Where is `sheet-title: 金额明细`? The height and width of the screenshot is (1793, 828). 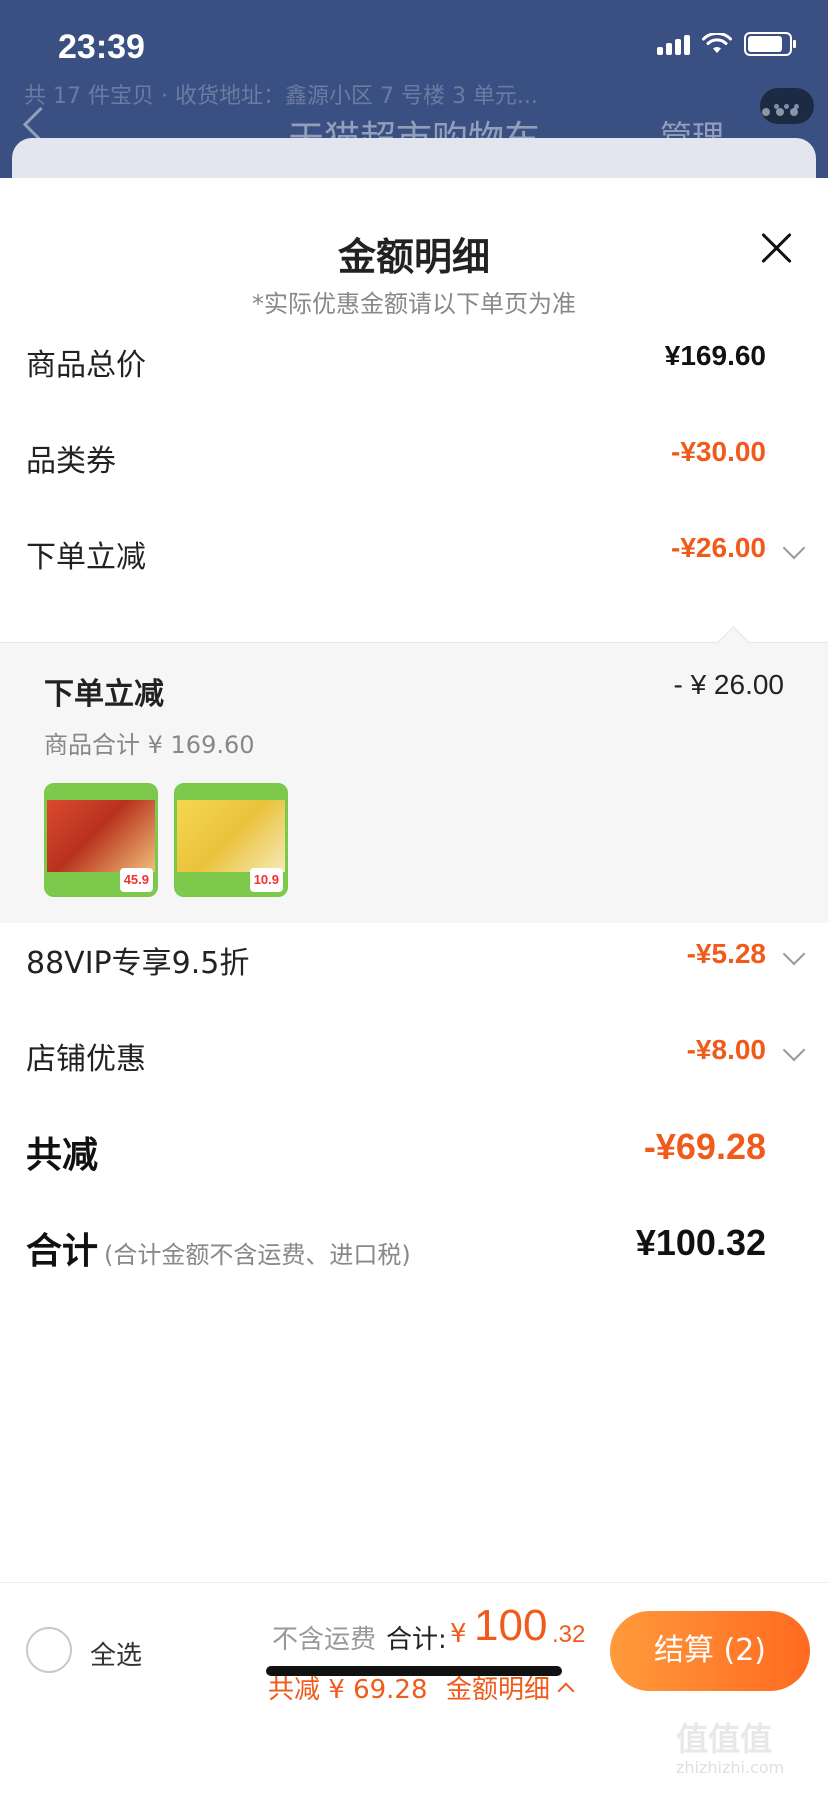 sheet-title: 金额明细 is located at coordinates (413, 257).